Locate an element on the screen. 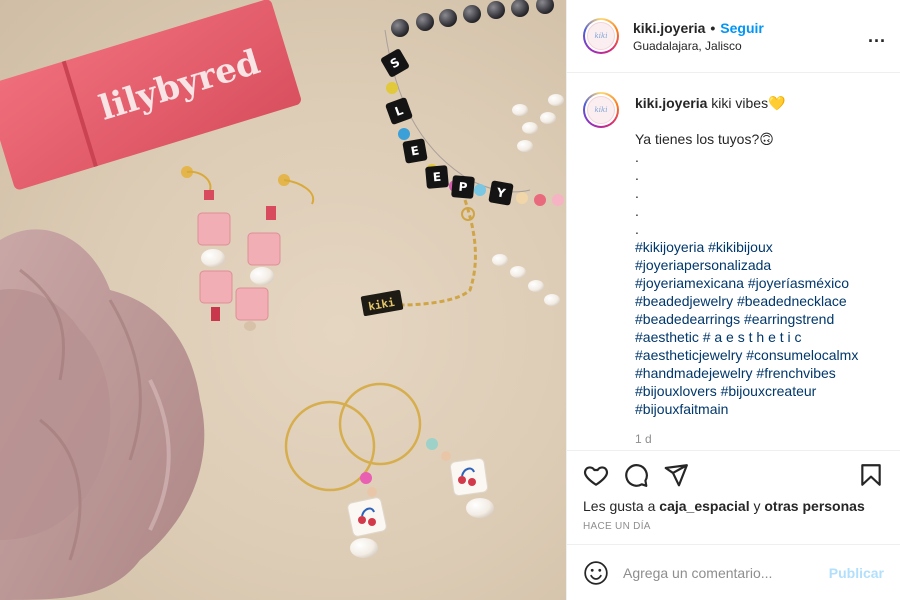 This screenshot has height=600, width=900. hashtag-line: #bijouxfaitmain is located at coordinates (746, 409).